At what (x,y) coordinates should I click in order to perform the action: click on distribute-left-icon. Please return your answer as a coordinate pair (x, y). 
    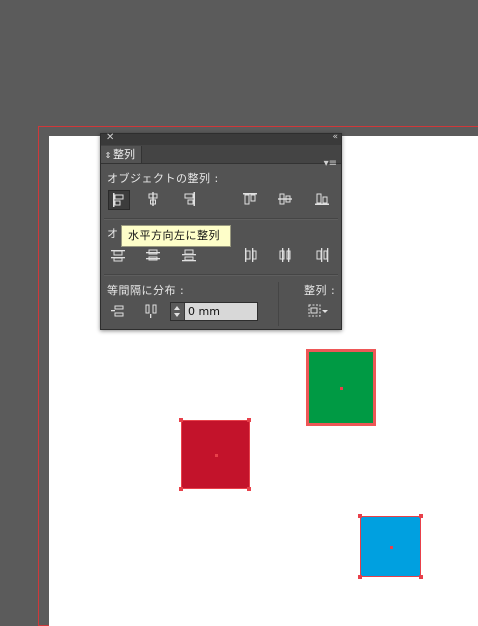
    Looking at the image, I should click on (251, 256).